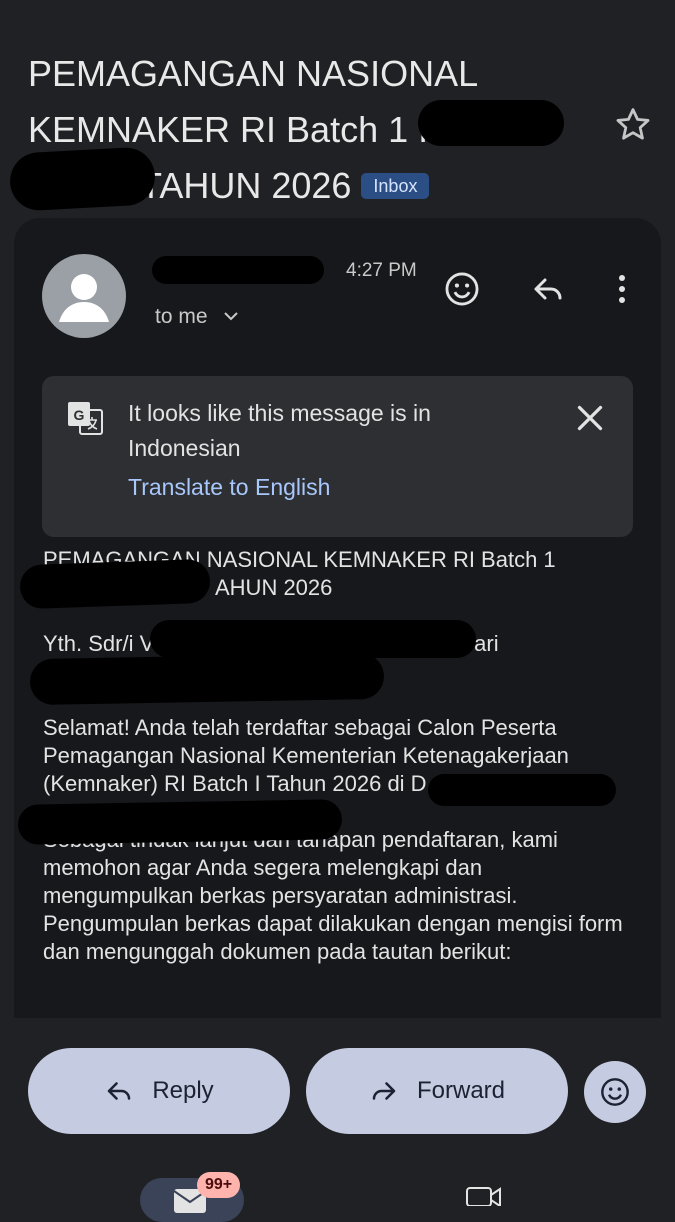 Image resolution: width=675 pixels, height=1222 pixels. What do you see at coordinates (337, 1191) in the screenshot?
I see `bottom-navigation` at bounding box center [337, 1191].